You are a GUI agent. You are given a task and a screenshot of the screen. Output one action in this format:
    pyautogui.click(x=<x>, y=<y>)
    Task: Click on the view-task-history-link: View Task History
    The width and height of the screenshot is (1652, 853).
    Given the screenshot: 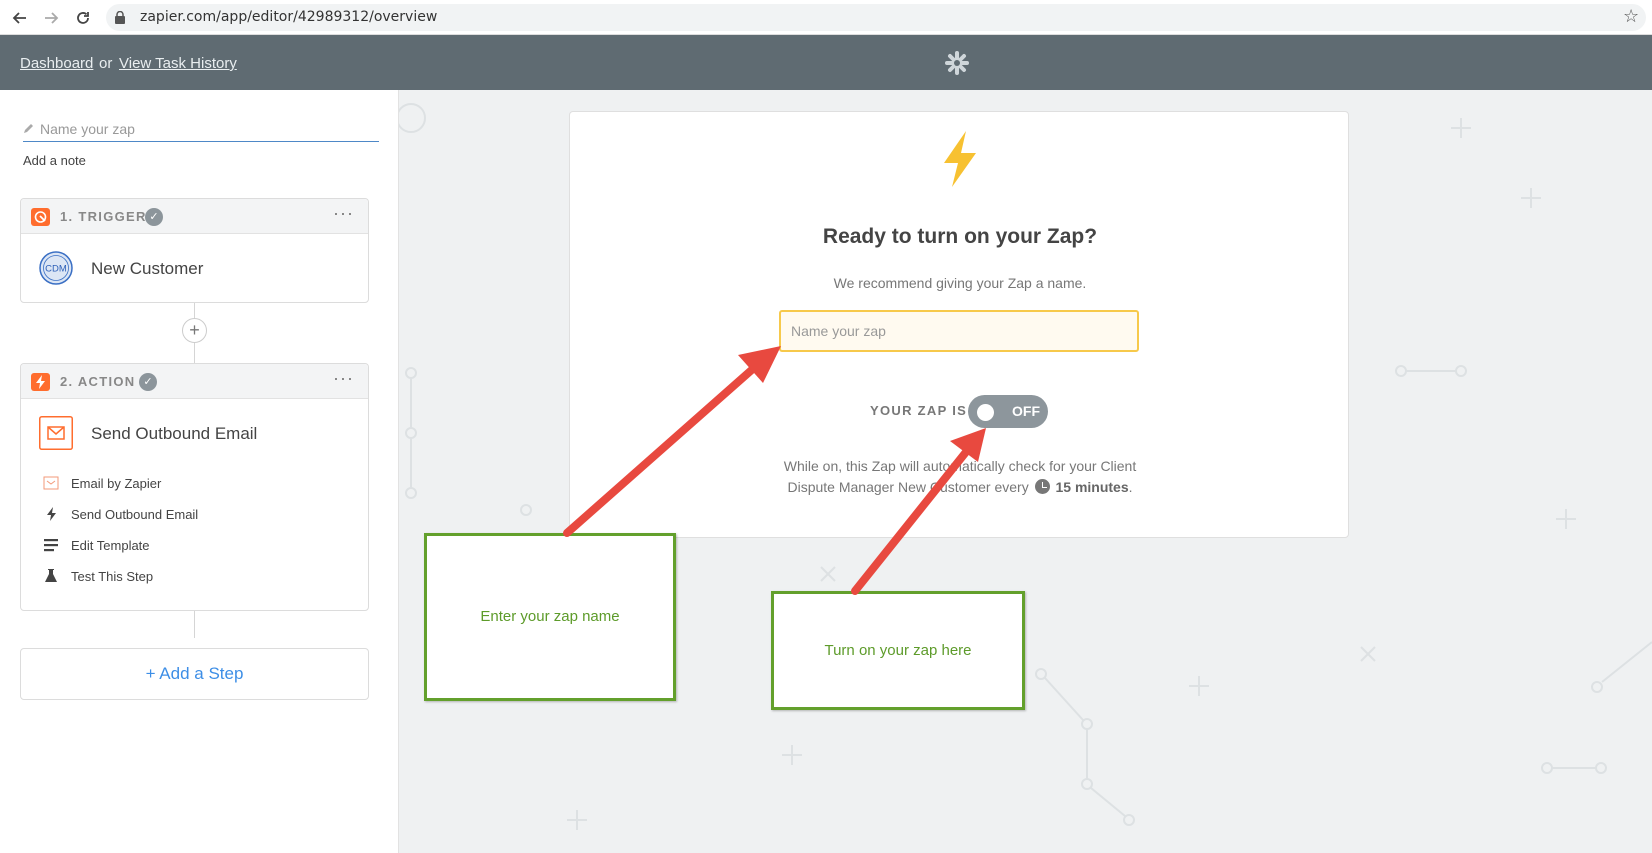 What is the action you would take?
    pyautogui.click(x=178, y=63)
    